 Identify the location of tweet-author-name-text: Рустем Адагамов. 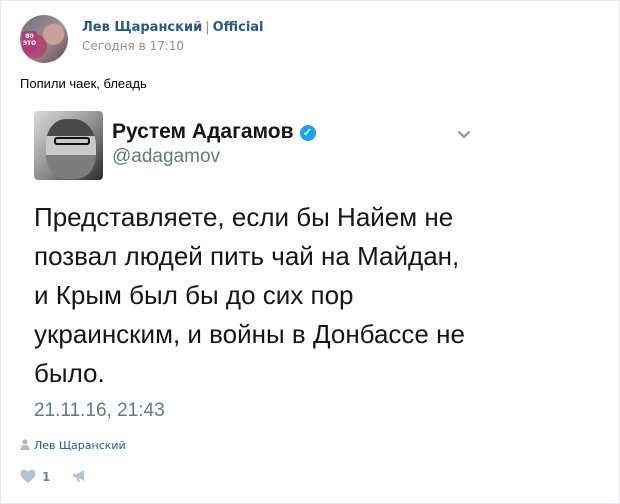
(203, 131).